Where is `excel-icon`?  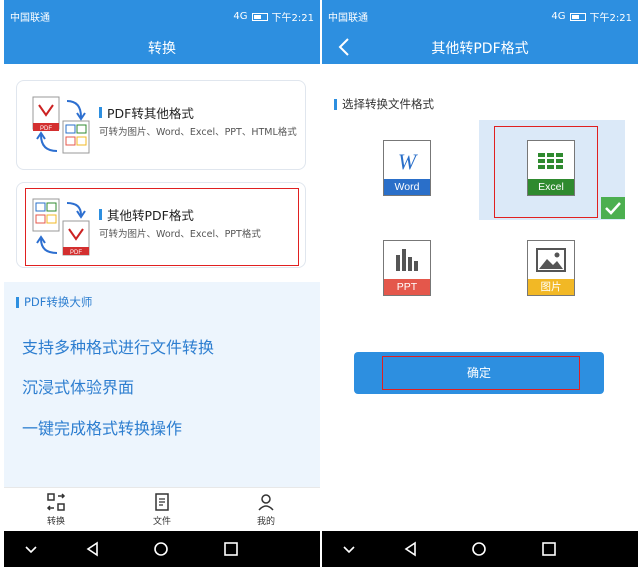 excel-icon is located at coordinates (550, 161).